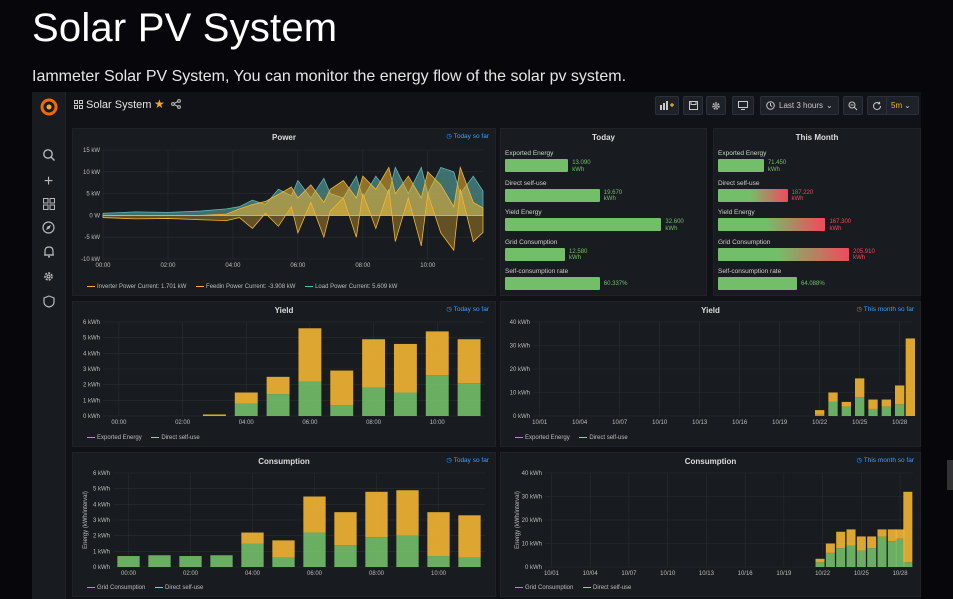 The image size is (953, 599). Describe the element at coordinates (247, 423) in the screenshot. I see `x-tick-label: 04:00` at that location.